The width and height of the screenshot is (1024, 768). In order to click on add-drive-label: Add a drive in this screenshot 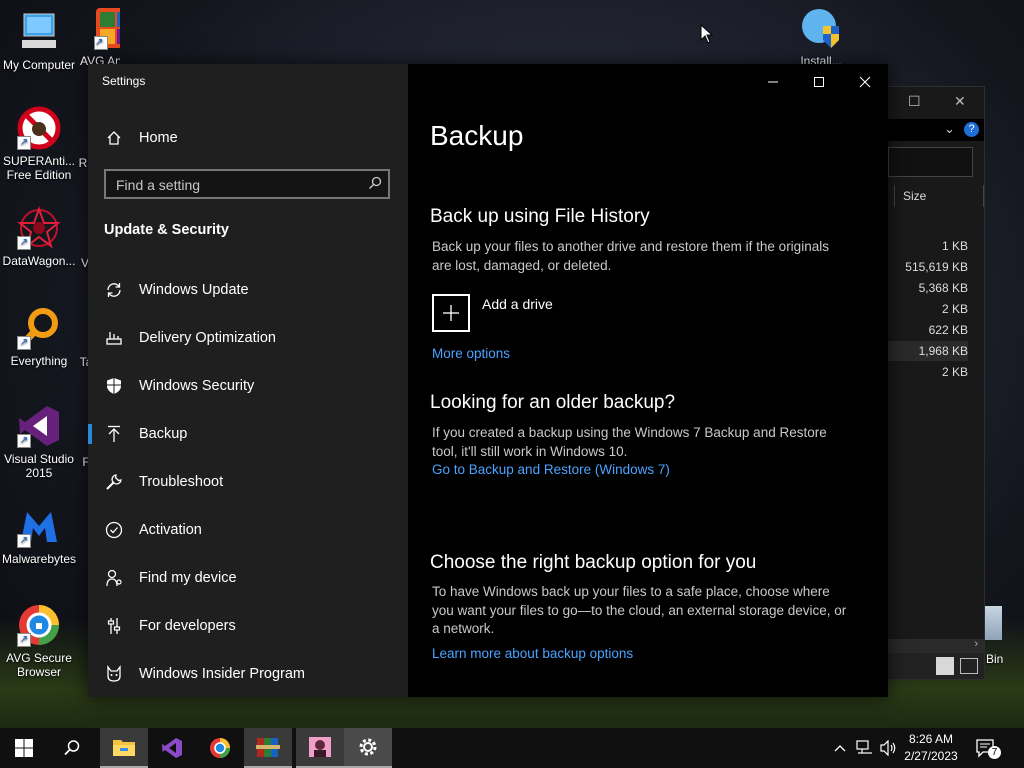, I will do `click(517, 304)`.